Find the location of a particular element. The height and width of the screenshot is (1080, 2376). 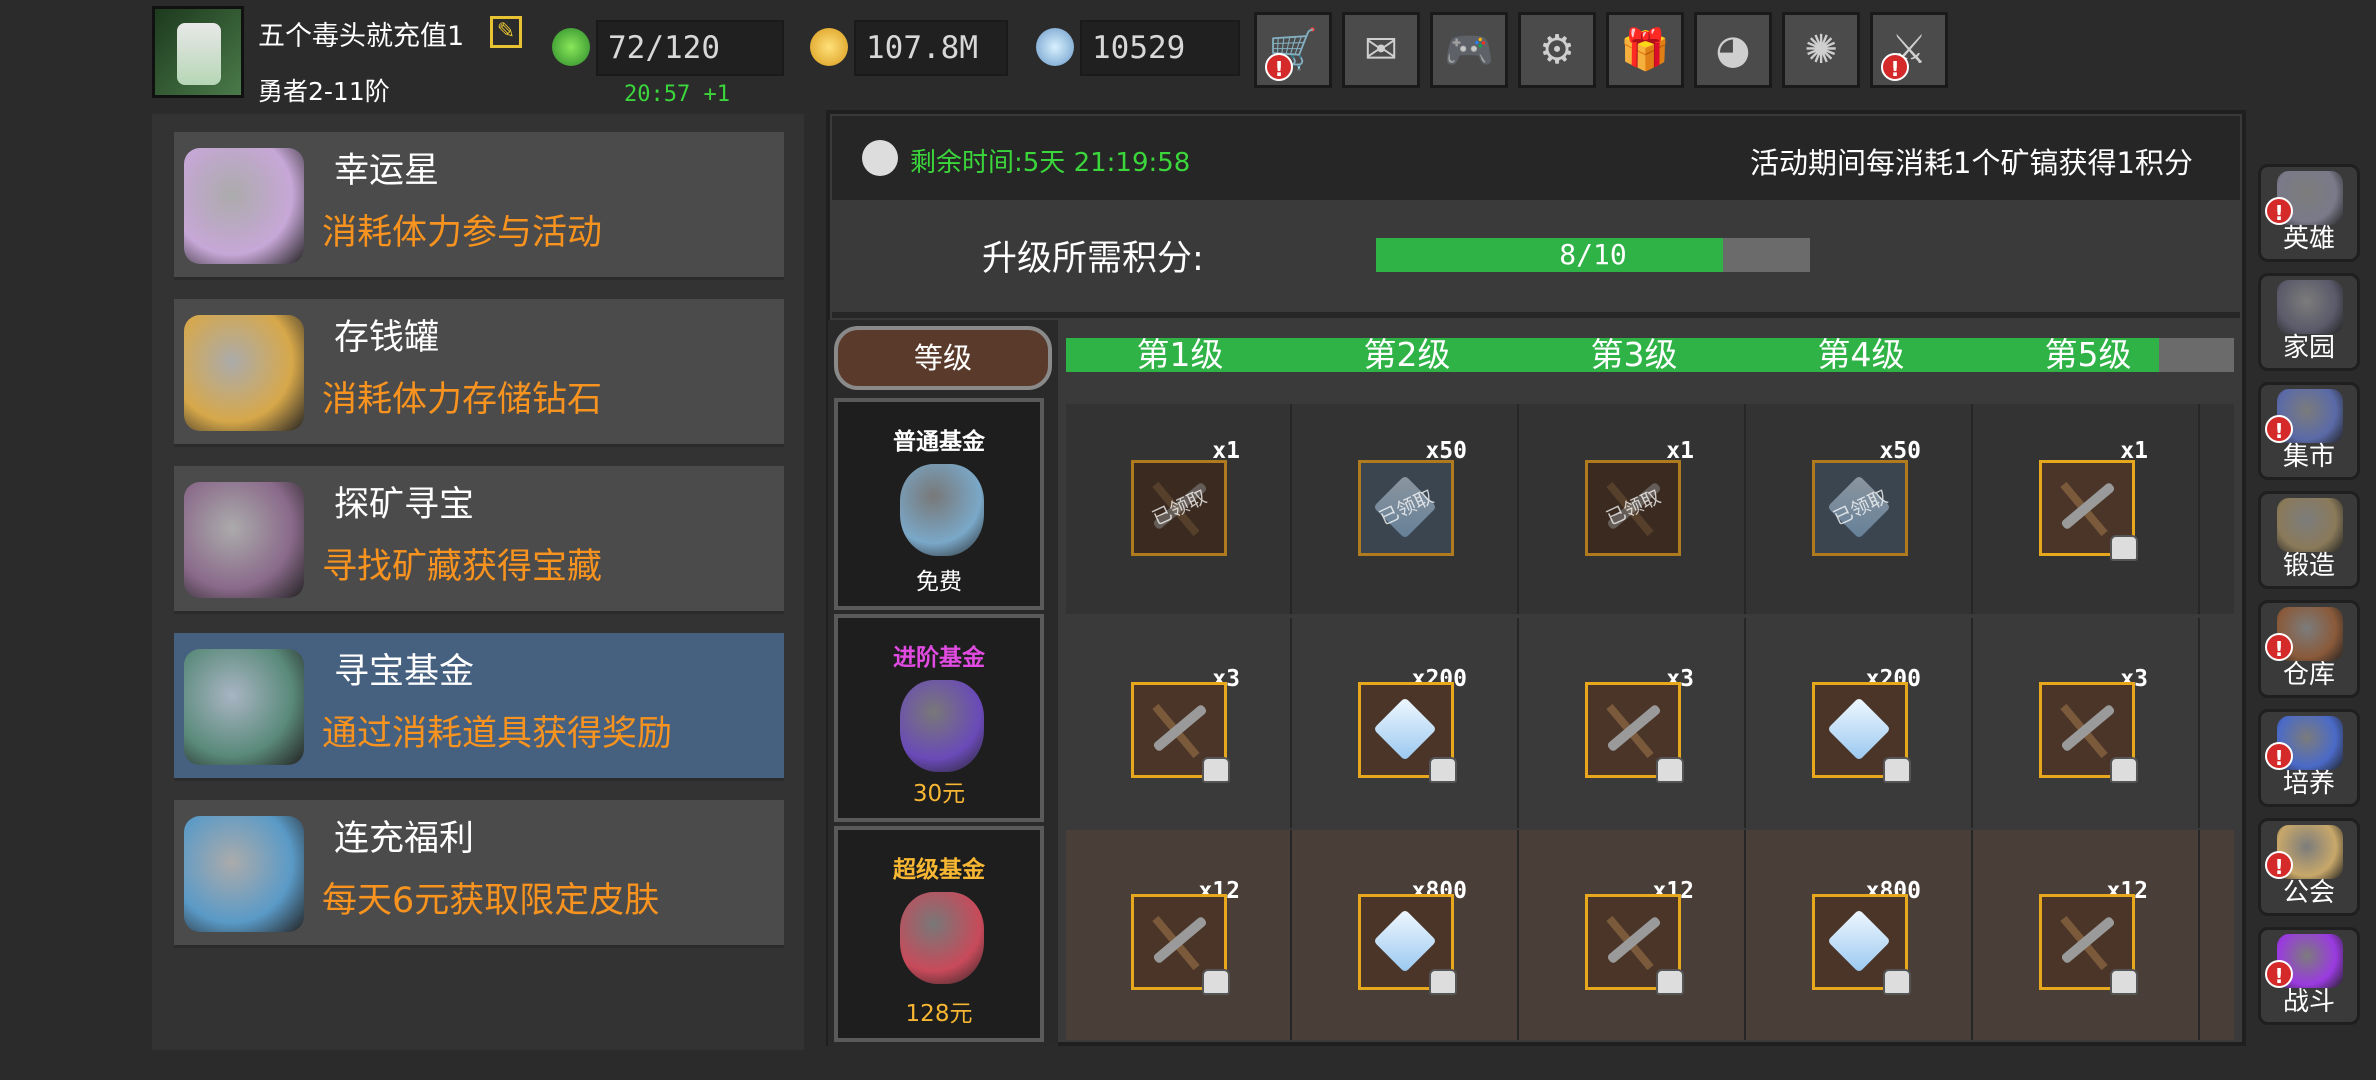

gift-button: 🎁 is located at coordinates (1645, 50).